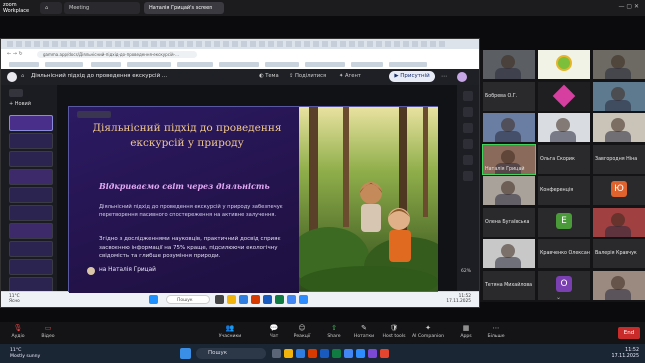  Describe the element at coordinates (269, 76) in the screenshot. I see `nav-theme: ◐ Тема` at that location.